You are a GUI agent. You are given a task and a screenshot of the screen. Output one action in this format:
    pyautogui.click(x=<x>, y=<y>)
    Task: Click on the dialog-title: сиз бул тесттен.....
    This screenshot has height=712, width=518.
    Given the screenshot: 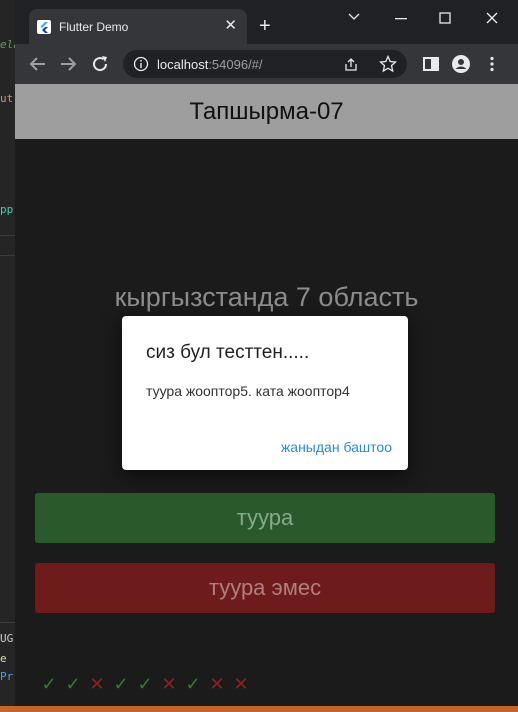 What is the action you would take?
    pyautogui.click(x=228, y=352)
    